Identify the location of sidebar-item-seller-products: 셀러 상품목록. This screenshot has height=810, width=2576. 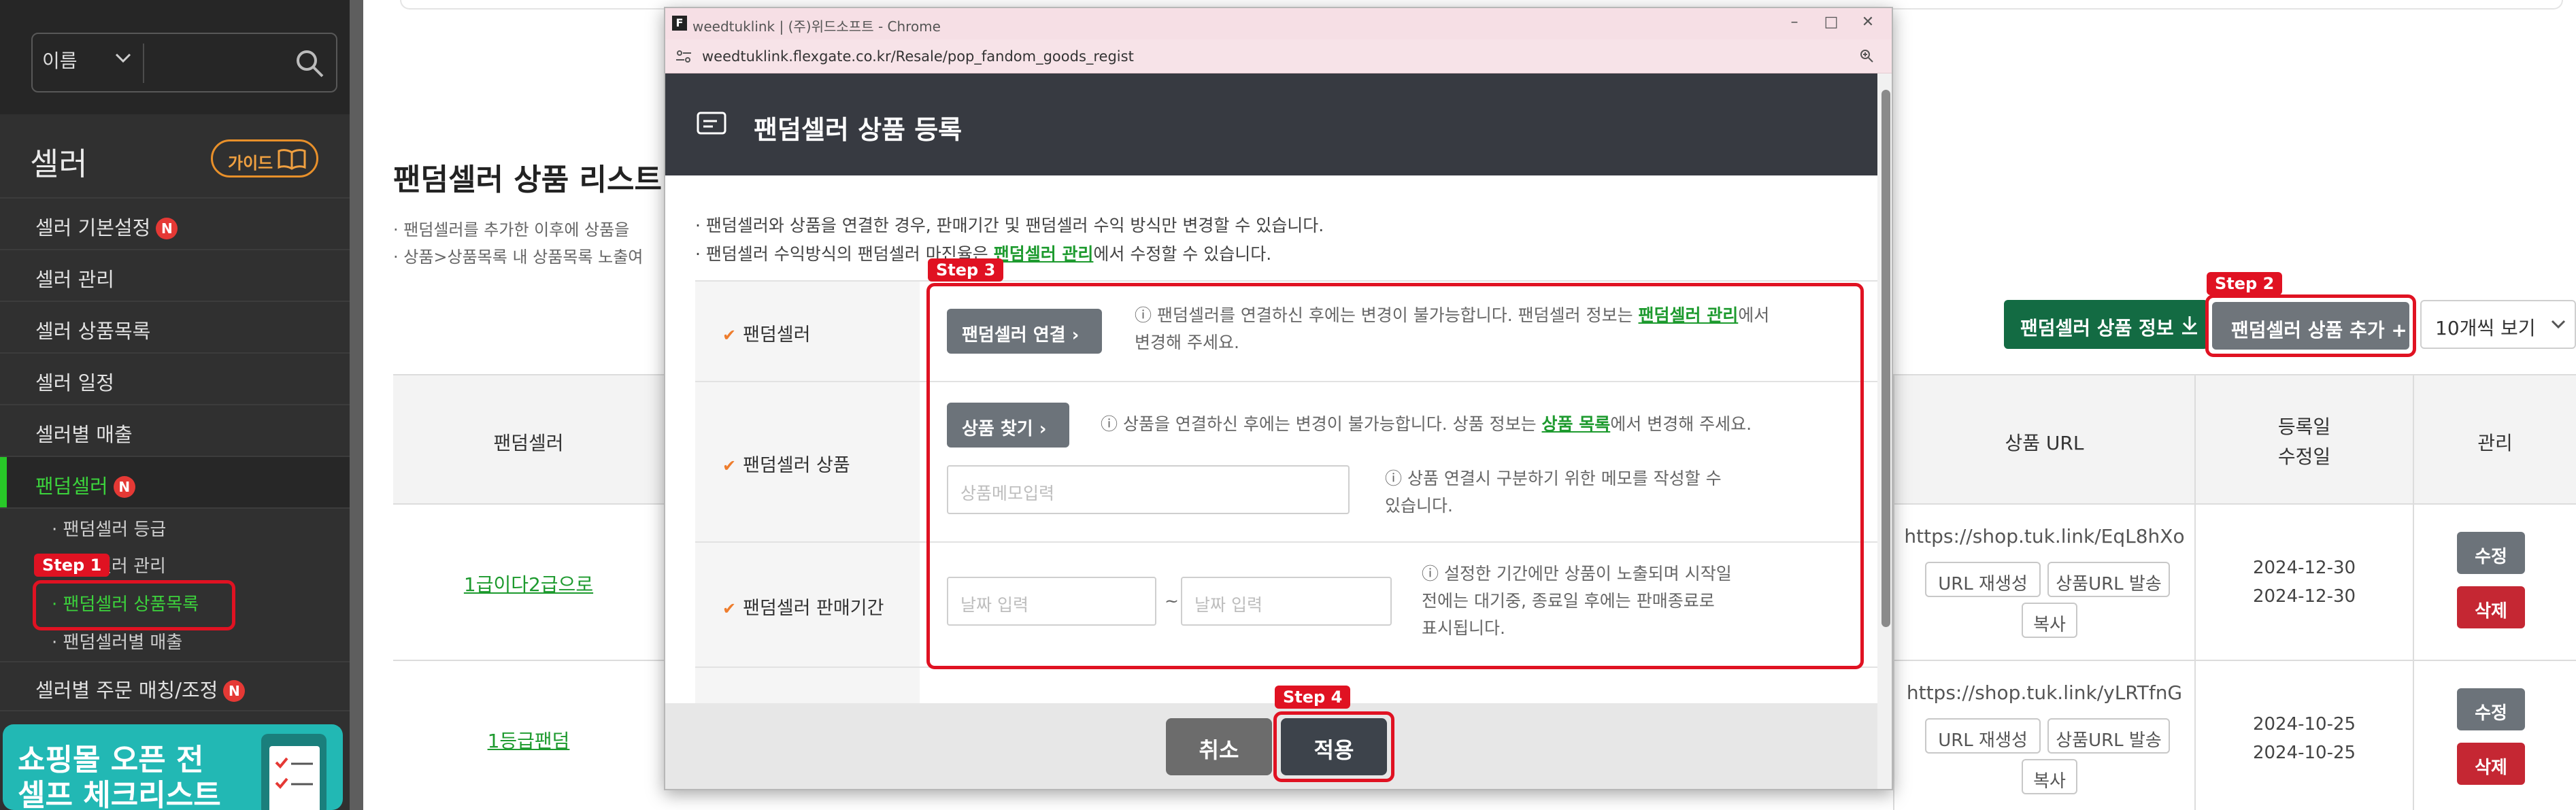
(92, 330).